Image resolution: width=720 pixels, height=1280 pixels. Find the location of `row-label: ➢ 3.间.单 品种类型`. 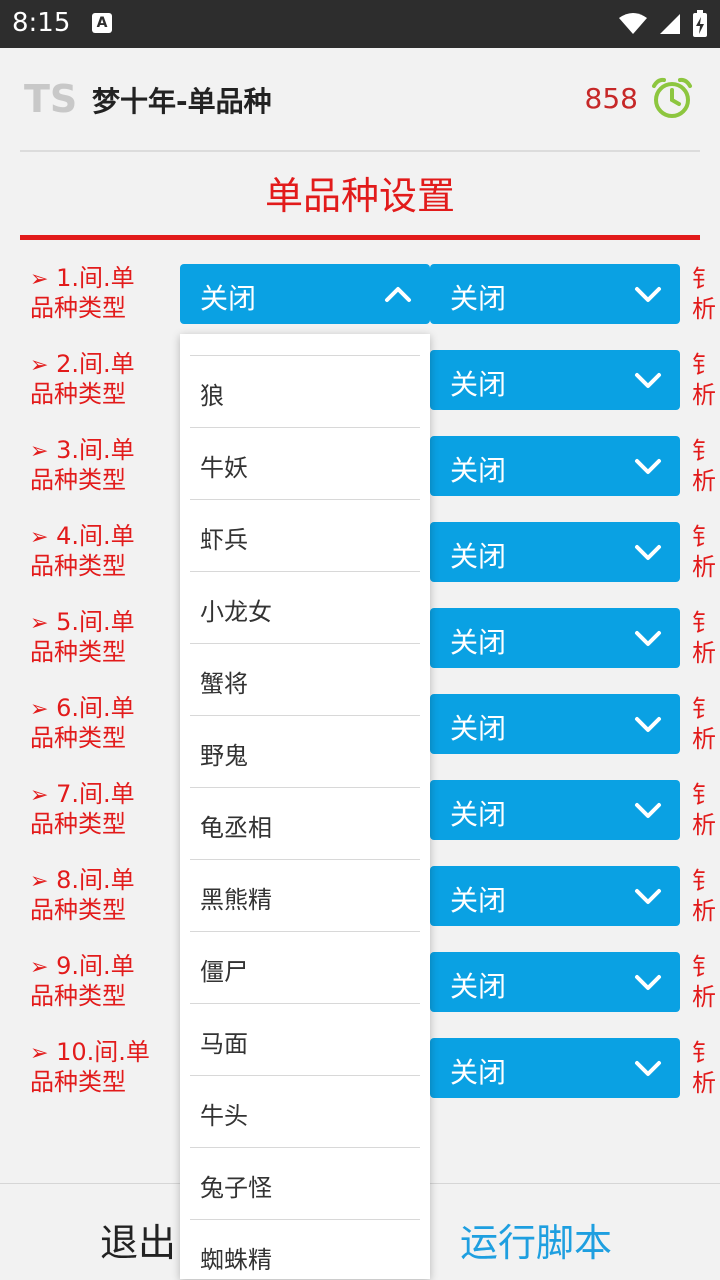

row-label: ➢ 3.间.单 品种类型 is located at coordinates (105, 465).